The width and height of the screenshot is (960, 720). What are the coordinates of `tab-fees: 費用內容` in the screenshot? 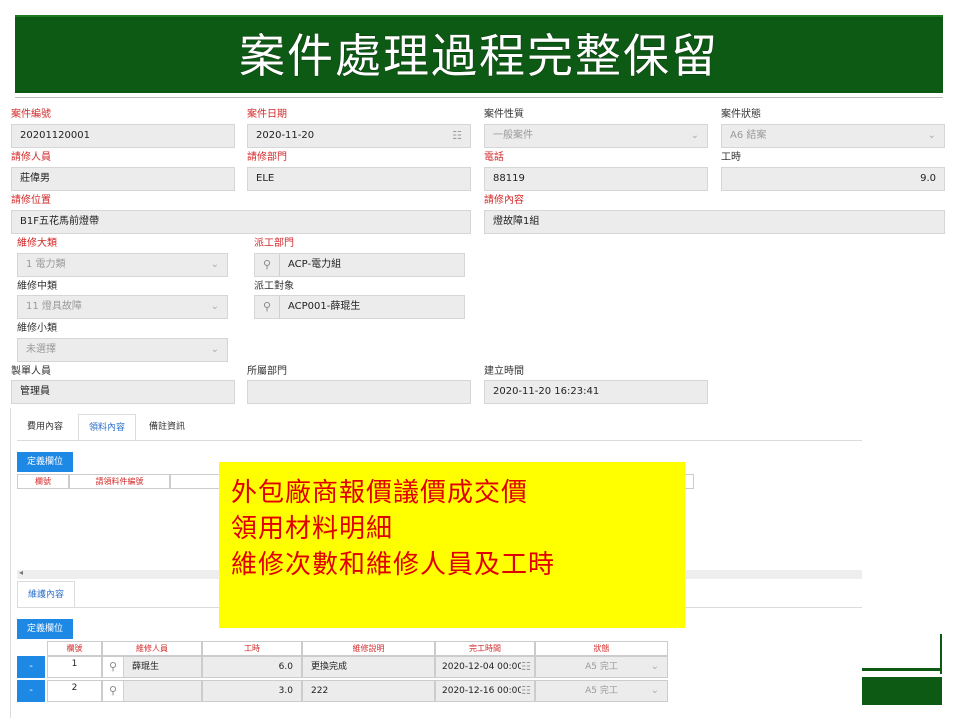 It's located at (45, 427).